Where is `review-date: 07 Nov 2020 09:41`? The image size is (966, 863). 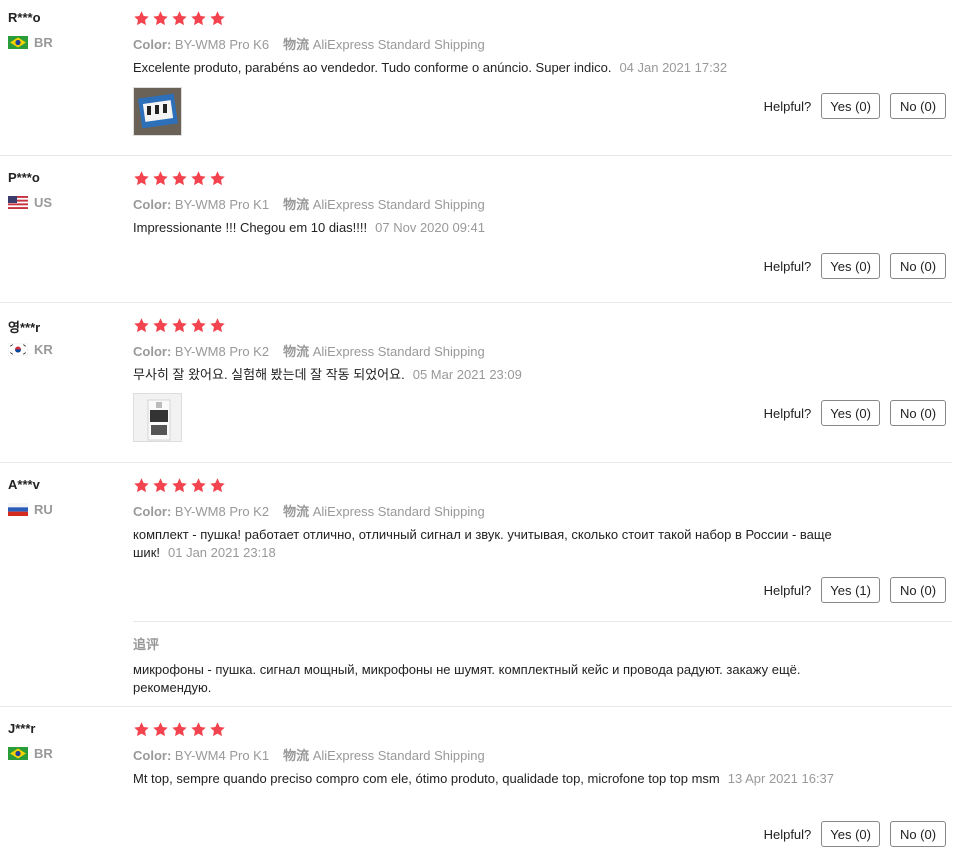 review-date: 07 Nov 2020 09:41 is located at coordinates (430, 227).